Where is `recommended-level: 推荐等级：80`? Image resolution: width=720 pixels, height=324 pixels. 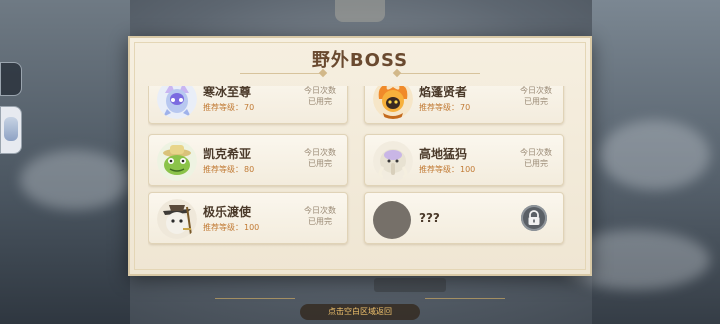 recommended-level: 推荐等级：80 is located at coordinates (228, 169).